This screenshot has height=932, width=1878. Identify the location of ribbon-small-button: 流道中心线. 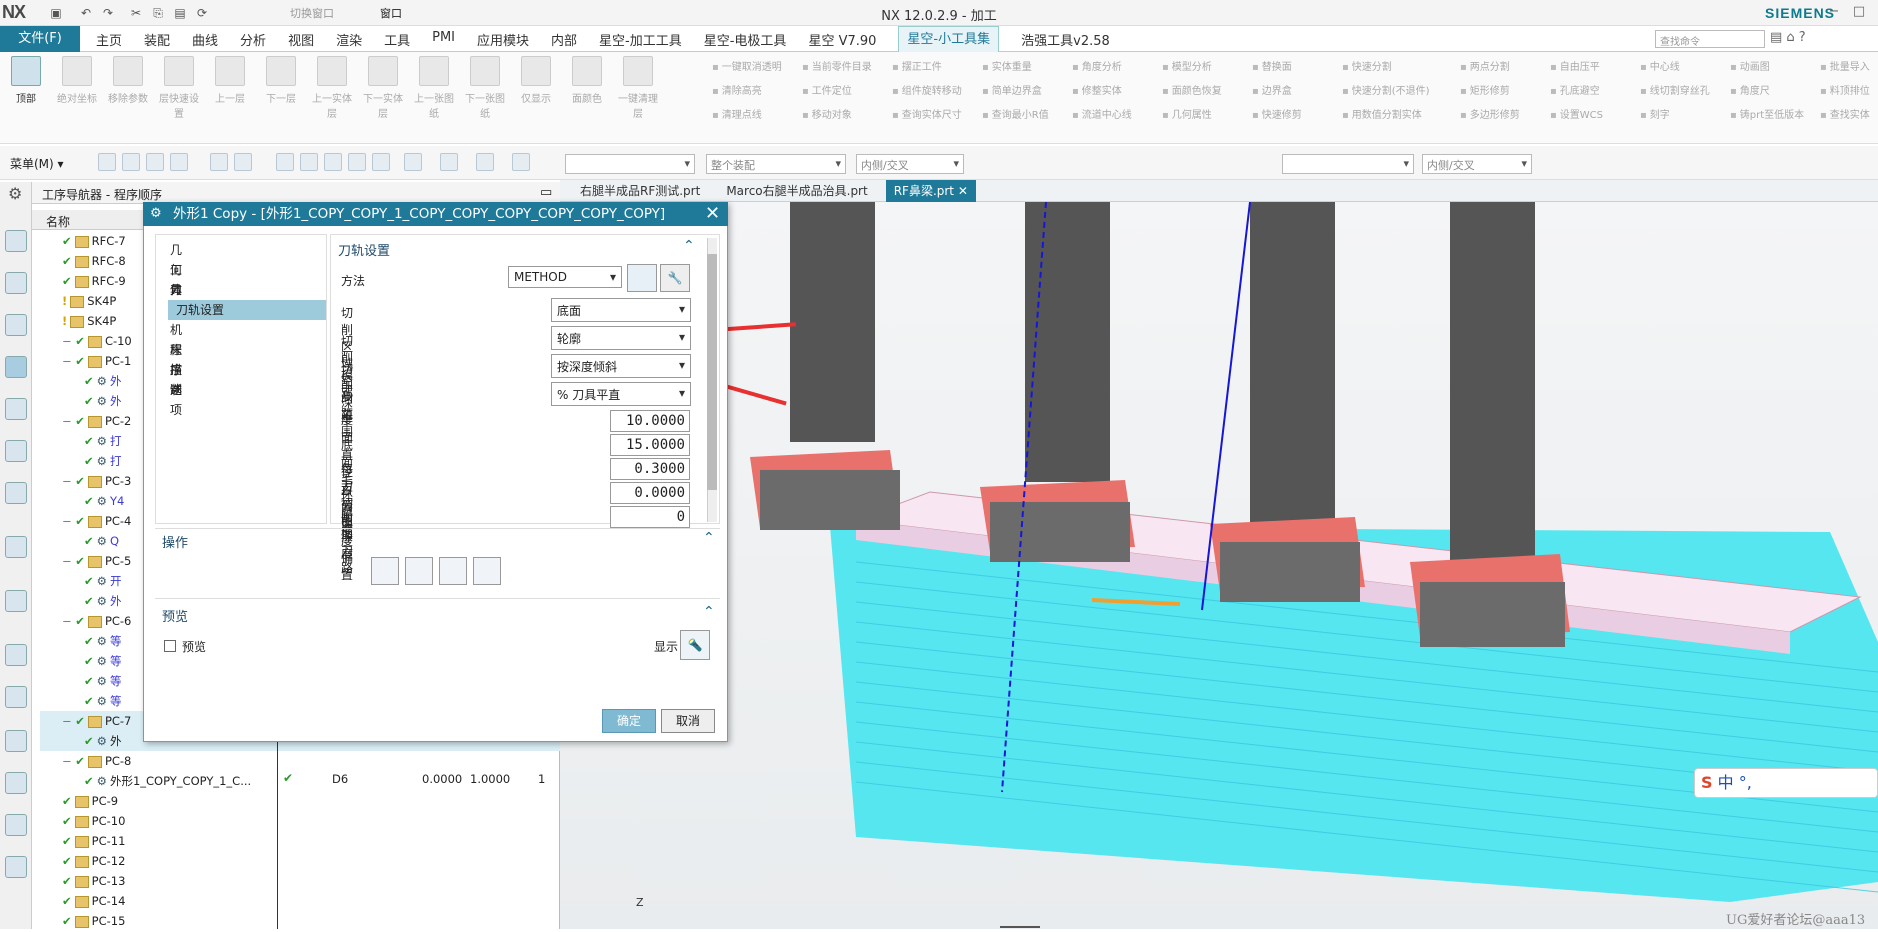
(1112, 113).